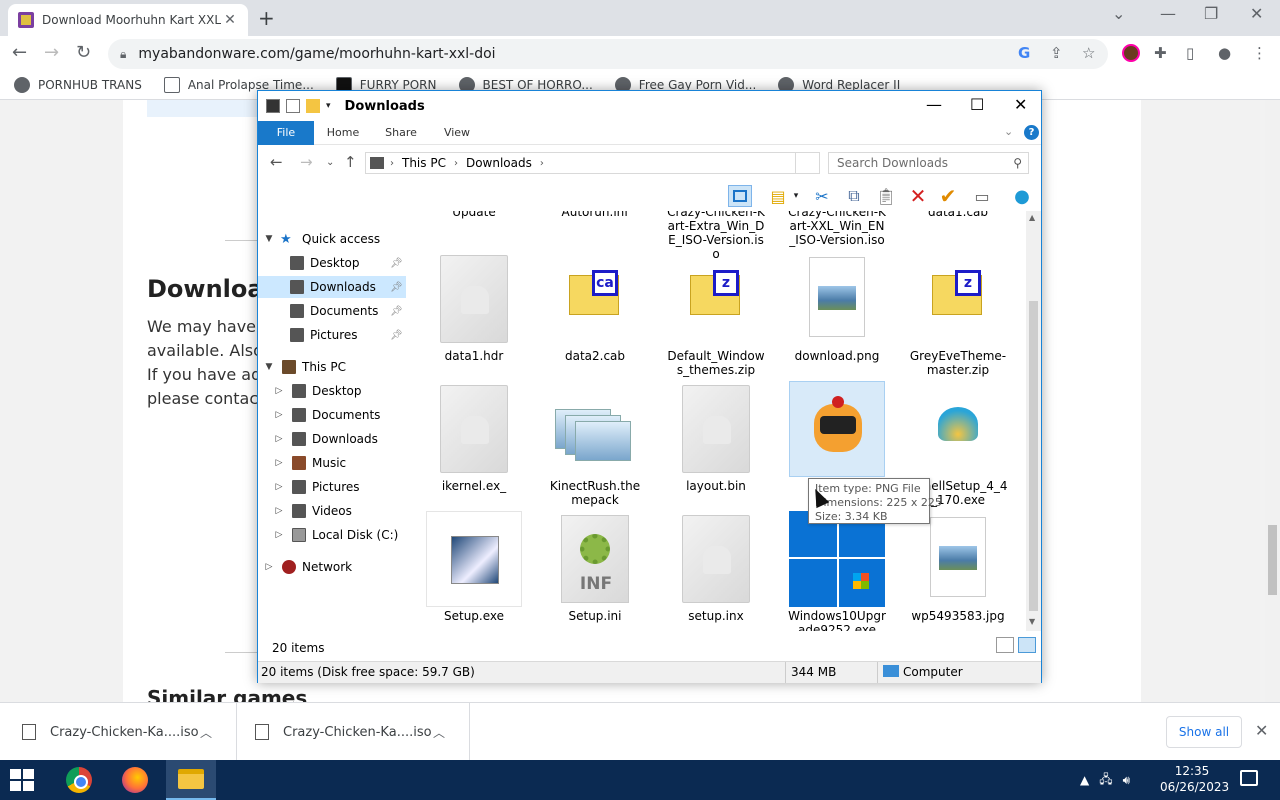 The height and width of the screenshot is (800, 1280). I want to click on recent-locations-chevron-icon: ⌄, so click(330, 162).